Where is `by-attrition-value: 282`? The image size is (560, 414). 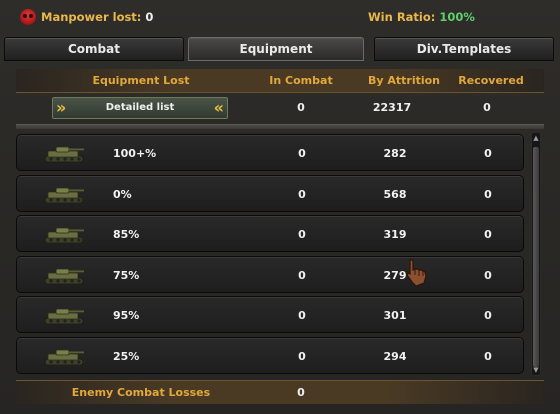 by-attrition-value: 282 is located at coordinates (395, 153).